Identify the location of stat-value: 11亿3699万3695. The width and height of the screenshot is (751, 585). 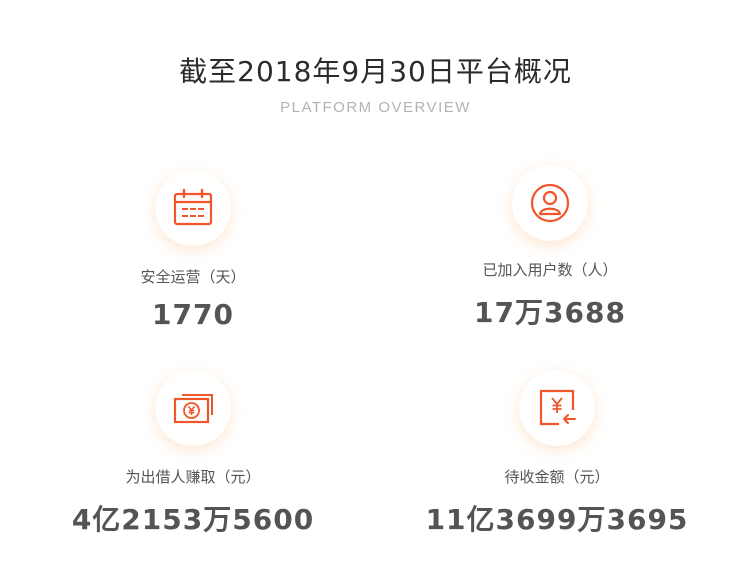
(557, 519).